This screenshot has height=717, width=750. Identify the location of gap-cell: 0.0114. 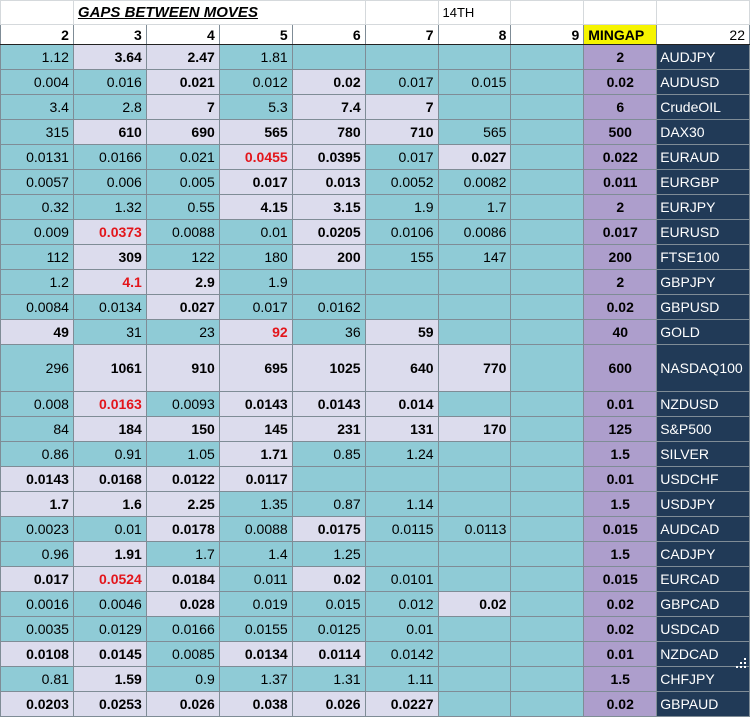
(328, 654).